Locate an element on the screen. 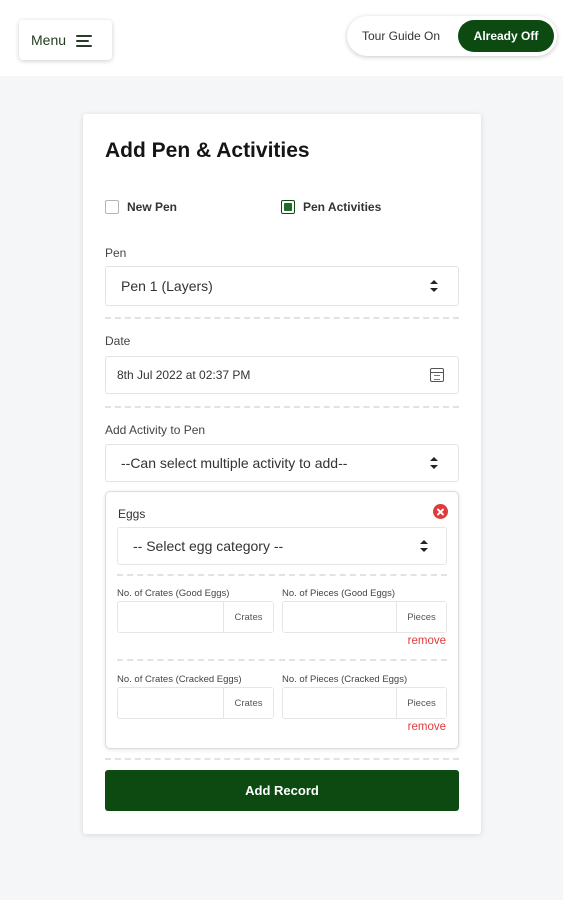 The image size is (563, 900). remove-good-eggs-link: remove is located at coordinates (427, 641).